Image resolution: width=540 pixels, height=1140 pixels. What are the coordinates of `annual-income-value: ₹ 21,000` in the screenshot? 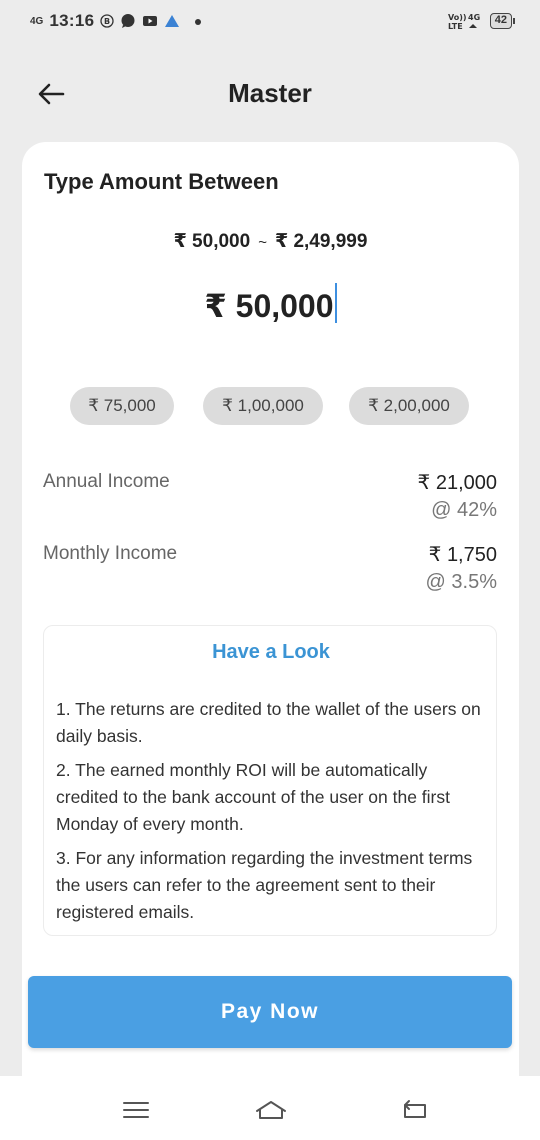 It's located at (457, 483).